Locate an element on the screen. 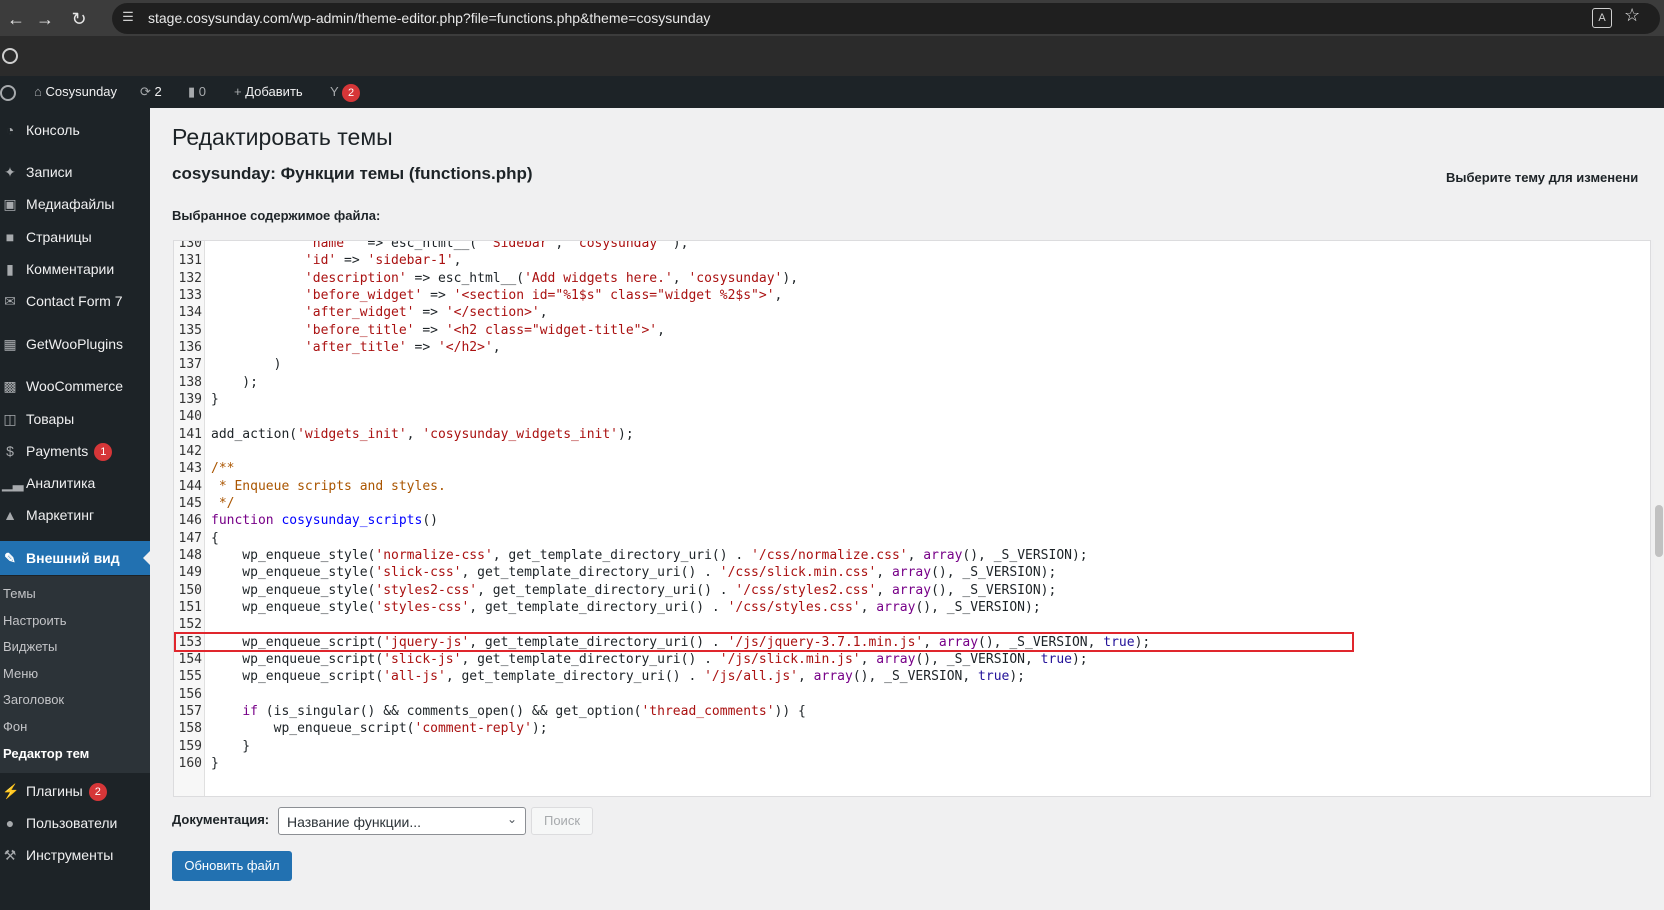  site-settings-icon: ☰ is located at coordinates (128, 17).